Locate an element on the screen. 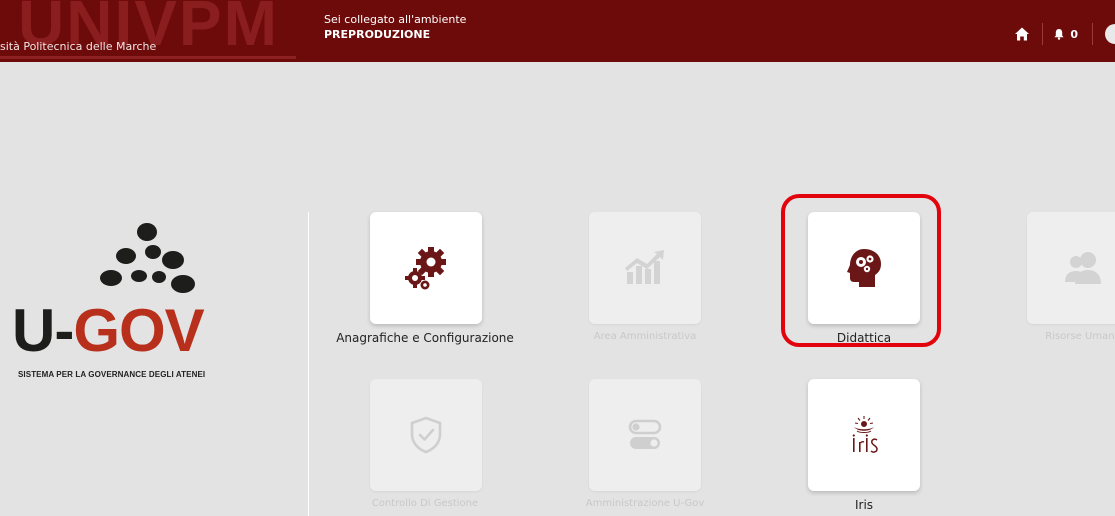 The width and height of the screenshot is (1115, 516). logo-wordmark: U-GOV is located at coordinates (108, 330).